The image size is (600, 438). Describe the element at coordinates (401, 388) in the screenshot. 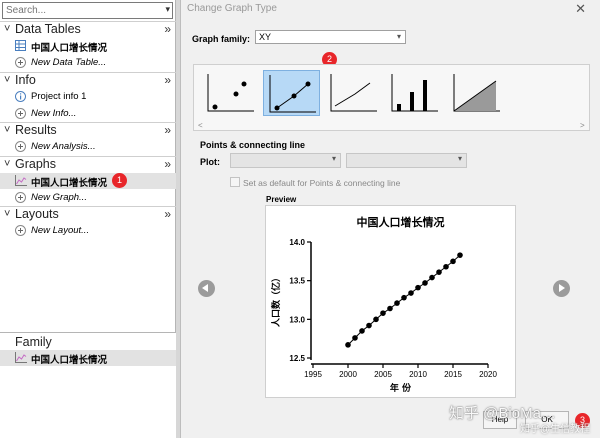

I see `x-axis-label: 年 份` at that location.